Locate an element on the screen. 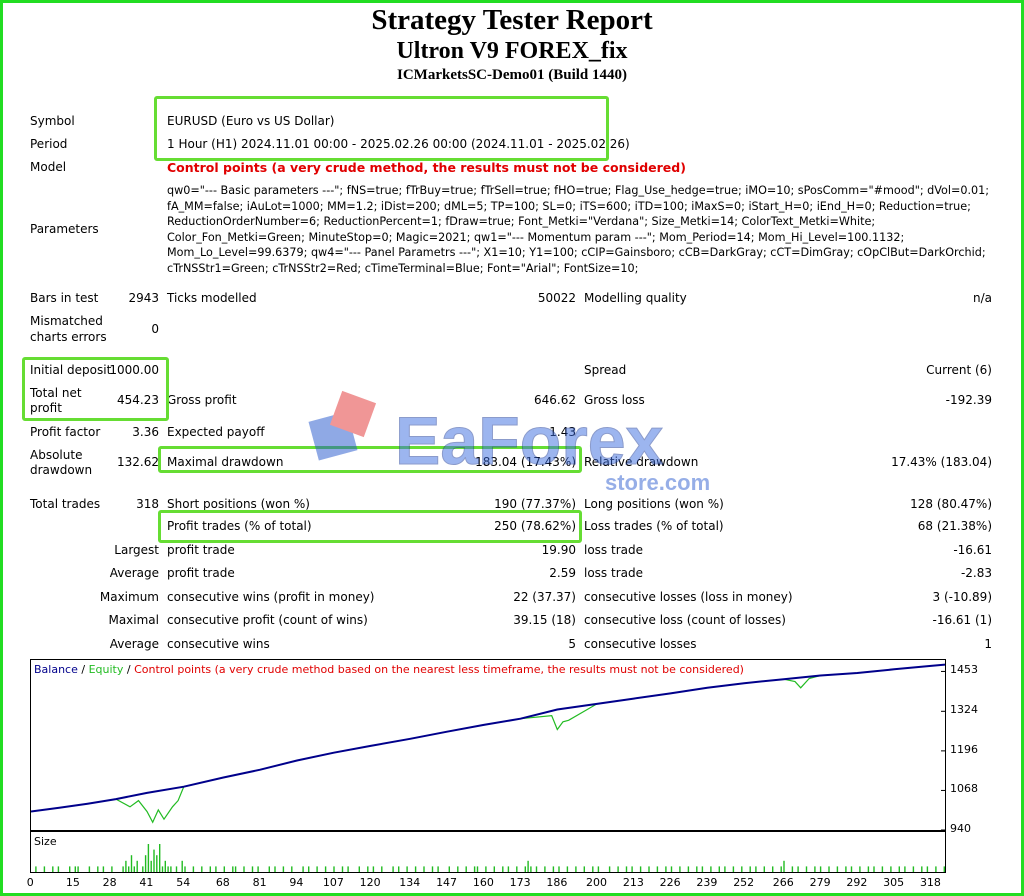  x-tick-label: 81 is located at coordinates (259, 882).